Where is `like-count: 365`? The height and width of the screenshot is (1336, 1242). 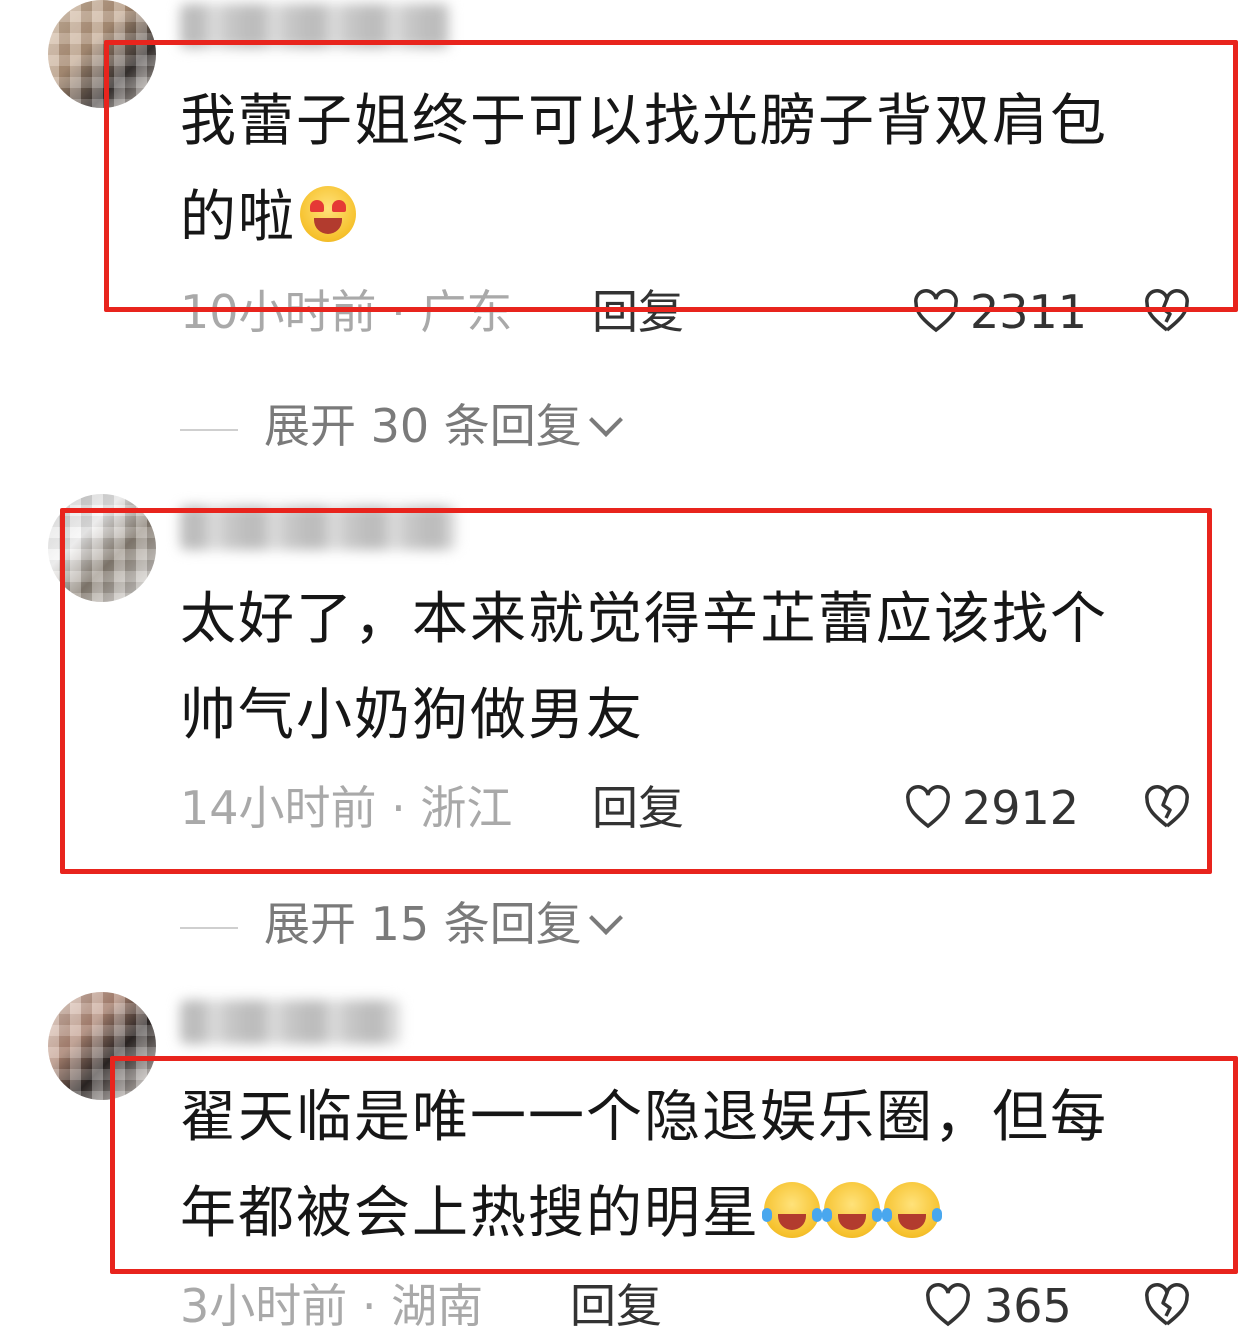
like-count: 365 is located at coordinates (1028, 1306).